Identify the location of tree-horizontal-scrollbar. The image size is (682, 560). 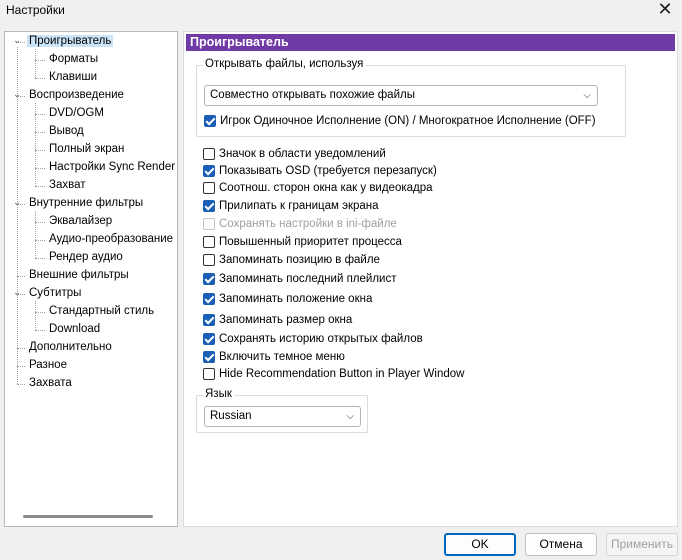
(88, 516).